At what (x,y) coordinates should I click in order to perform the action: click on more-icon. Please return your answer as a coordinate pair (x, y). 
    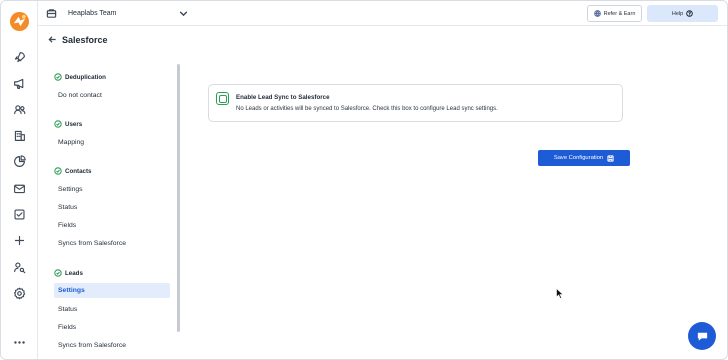
    Looking at the image, I should click on (19, 342).